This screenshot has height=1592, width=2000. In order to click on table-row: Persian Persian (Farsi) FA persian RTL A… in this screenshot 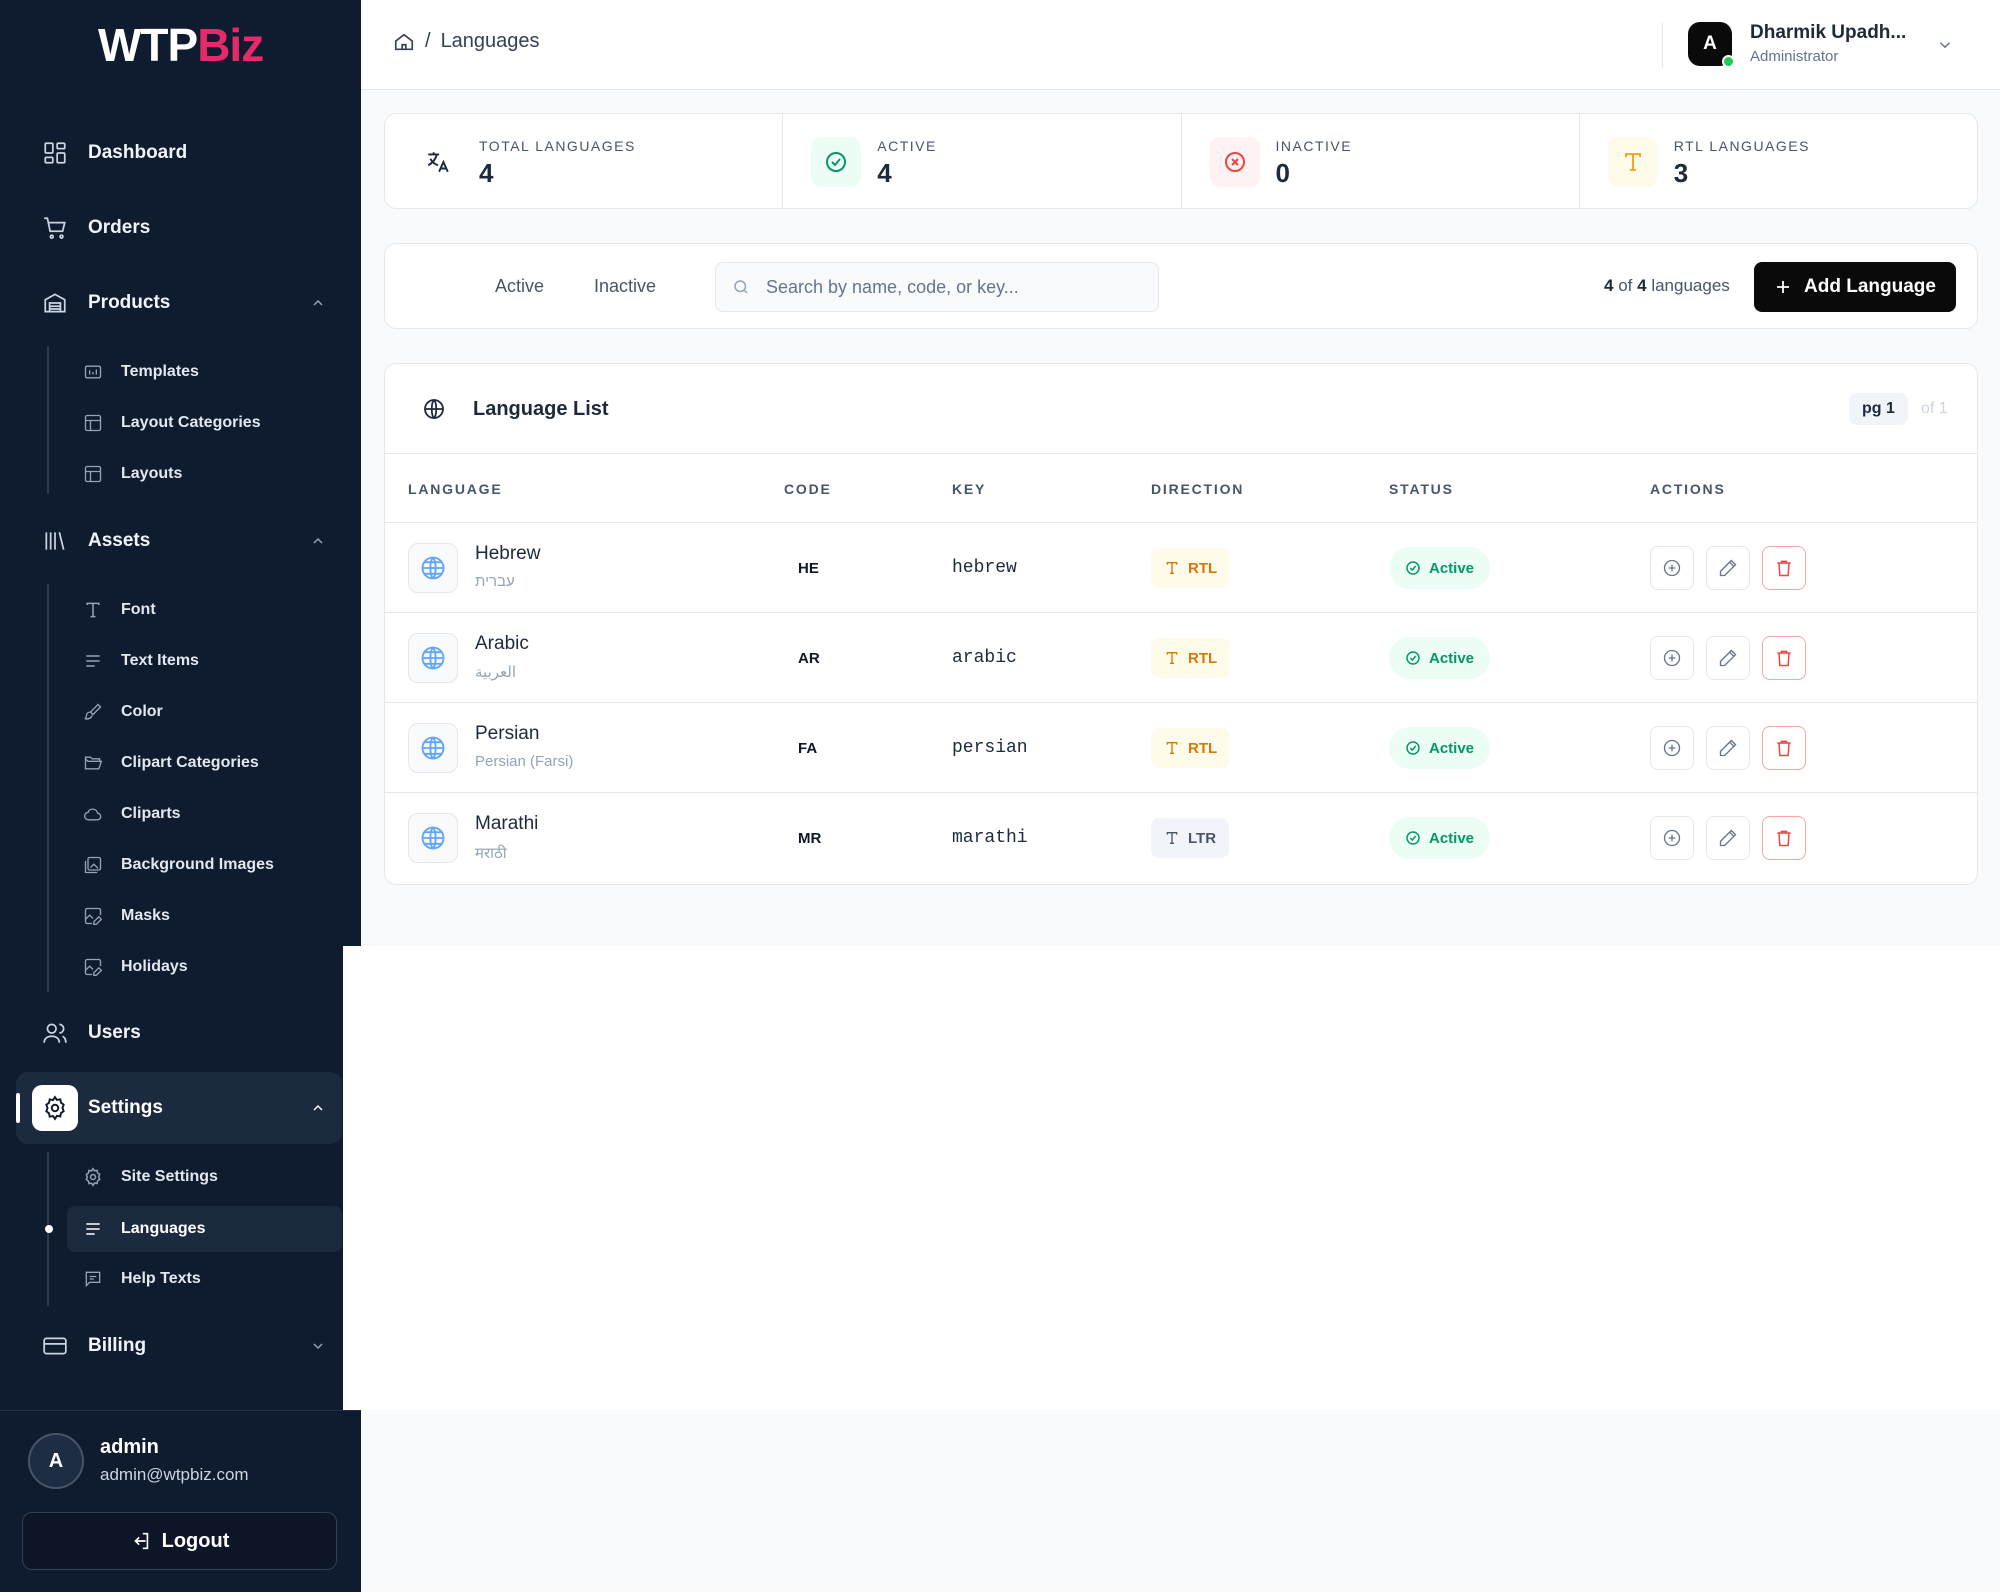, I will do `click(1181, 747)`.